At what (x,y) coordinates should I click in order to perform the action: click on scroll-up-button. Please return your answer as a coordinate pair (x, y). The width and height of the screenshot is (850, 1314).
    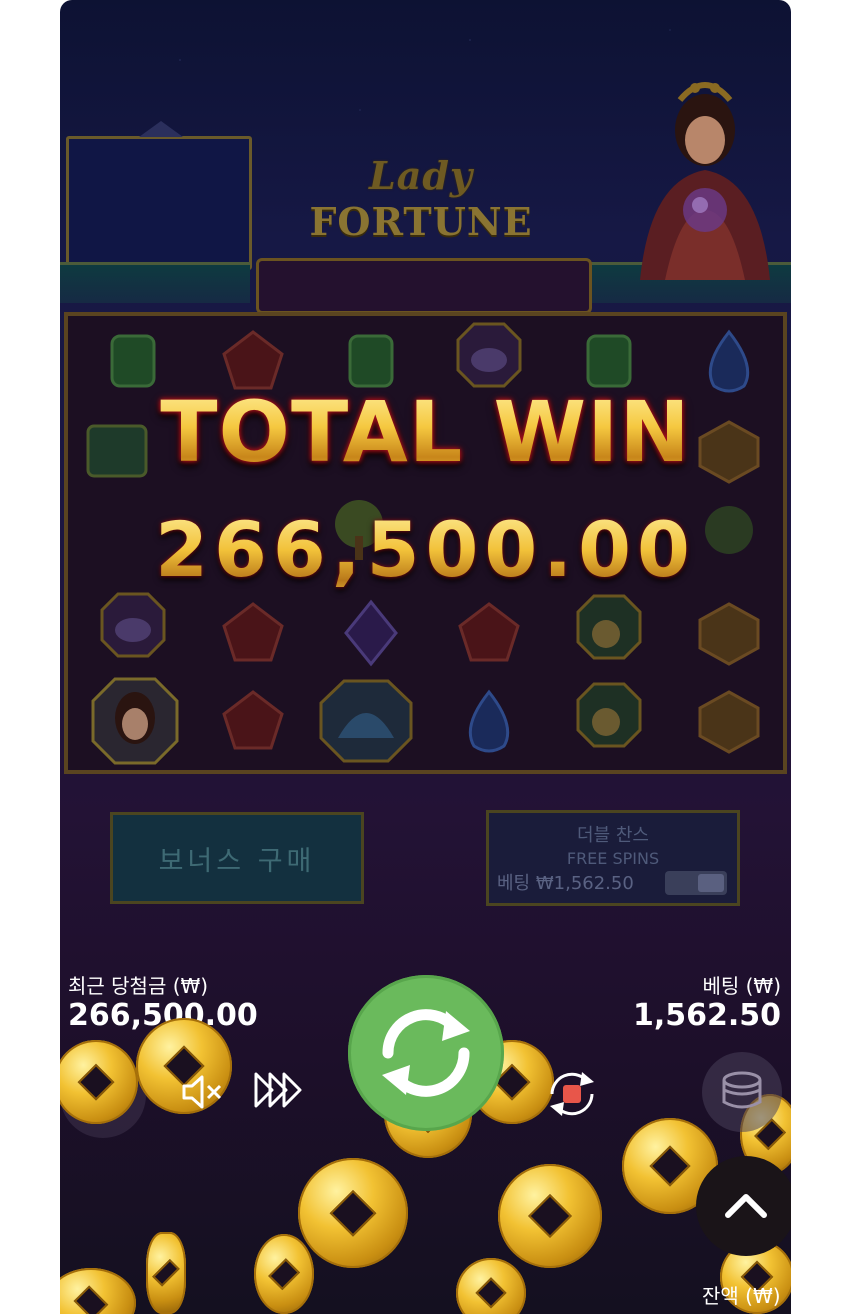
    Looking at the image, I should click on (743, 1206).